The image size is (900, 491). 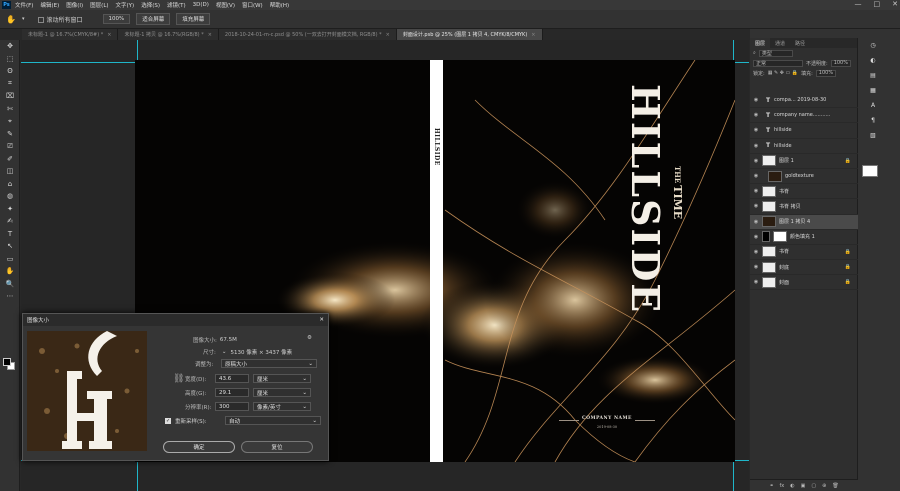 What do you see at coordinates (873, 120) in the screenshot?
I see `paragraph-icon: ¶` at bounding box center [873, 120].